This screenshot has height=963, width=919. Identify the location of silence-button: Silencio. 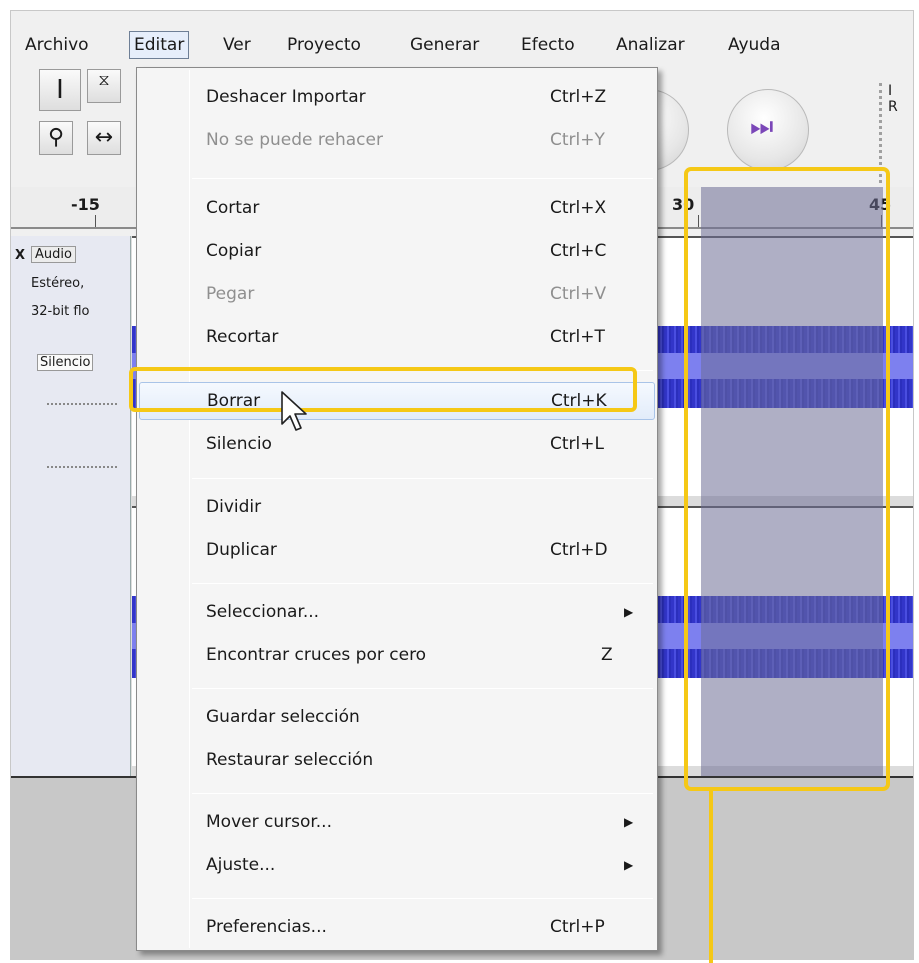
(65, 362).